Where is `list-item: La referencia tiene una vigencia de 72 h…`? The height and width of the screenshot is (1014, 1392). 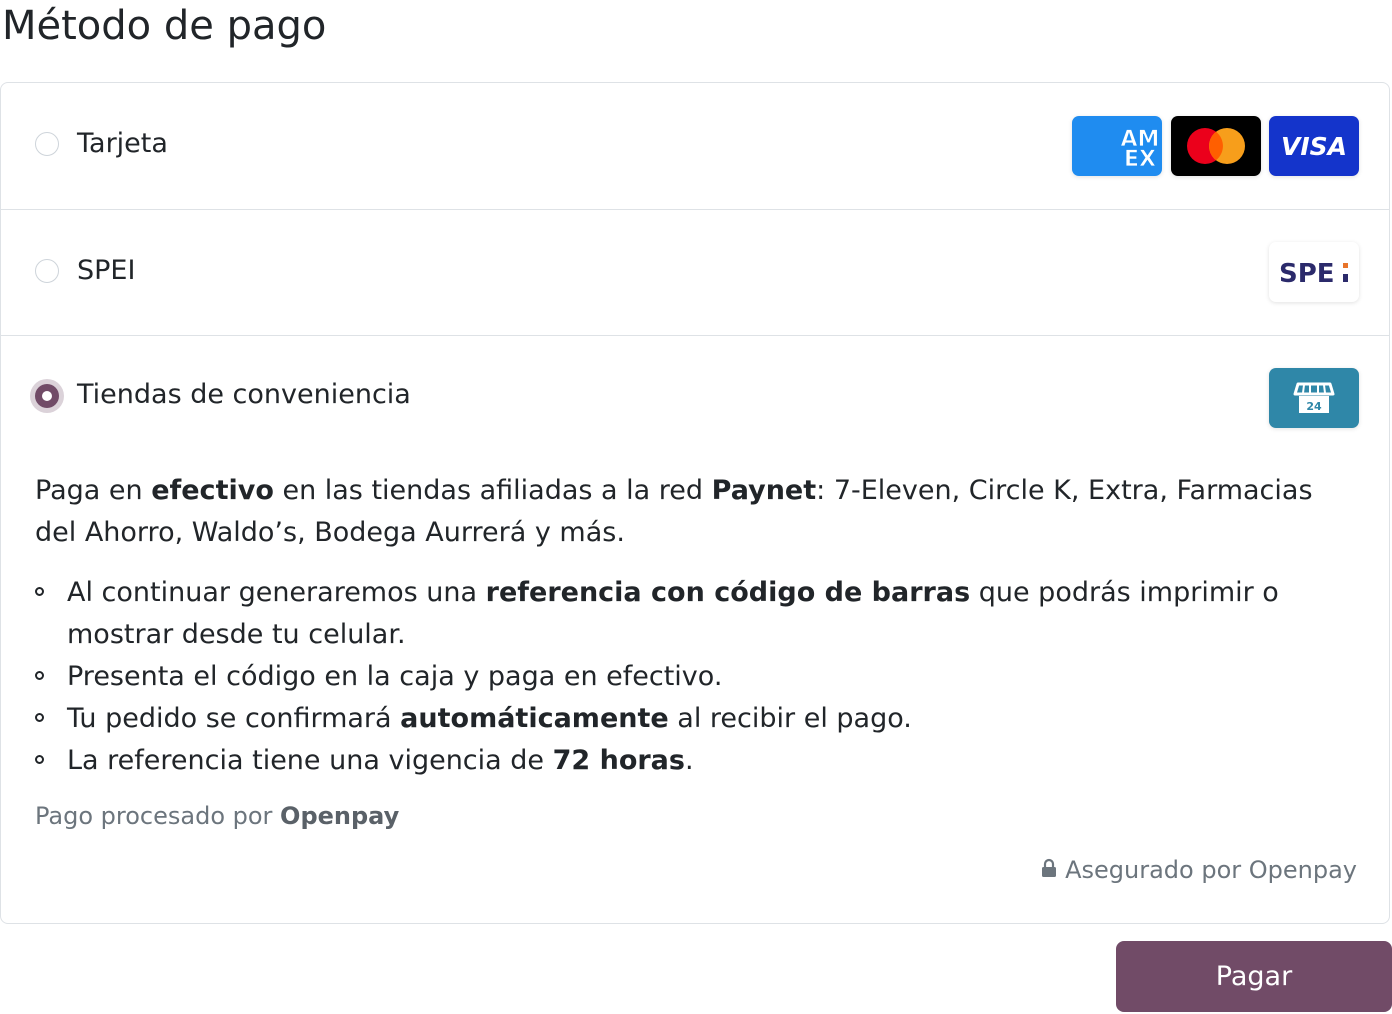 list-item: La referencia tiene una vigencia de 72 h… is located at coordinates (685, 761).